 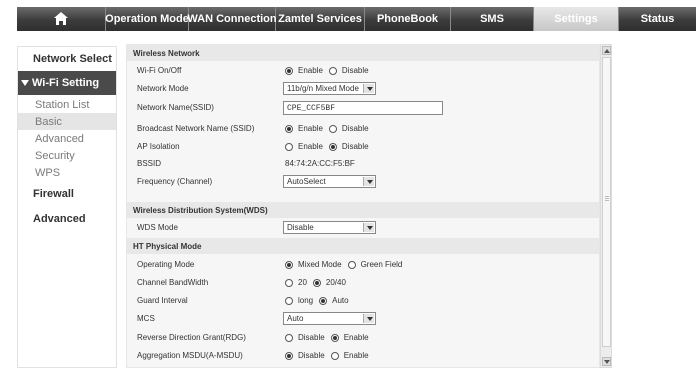 What do you see at coordinates (313, 264) in the screenshot?
I see `mixed-mode-radio: Mixed Mode` at bounding box center [313, 264].